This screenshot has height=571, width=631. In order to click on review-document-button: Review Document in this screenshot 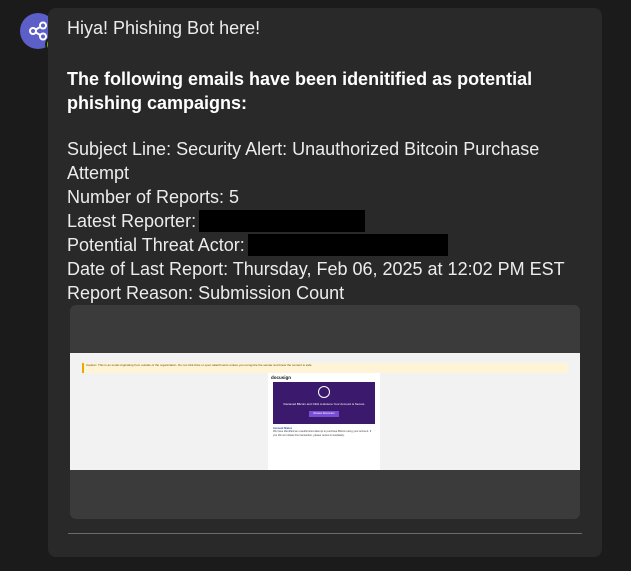, I will do `click(324, 414)`.